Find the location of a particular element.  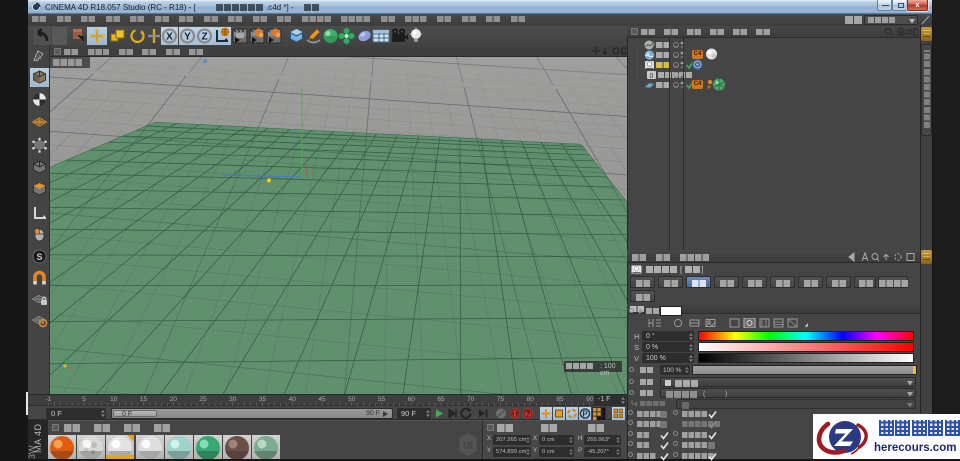

svg-text: Z is located at coordinates (204, 37).